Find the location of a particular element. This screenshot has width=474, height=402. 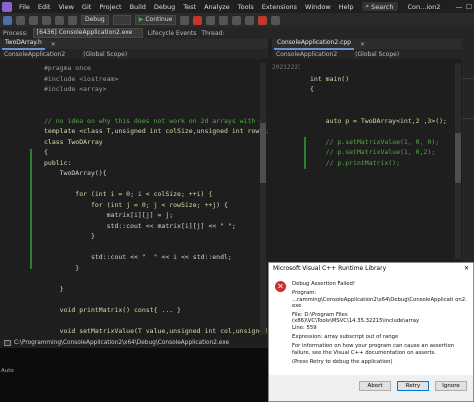

left-nav-project: ConsoleApplication2 is located at coordinates (34, 54).